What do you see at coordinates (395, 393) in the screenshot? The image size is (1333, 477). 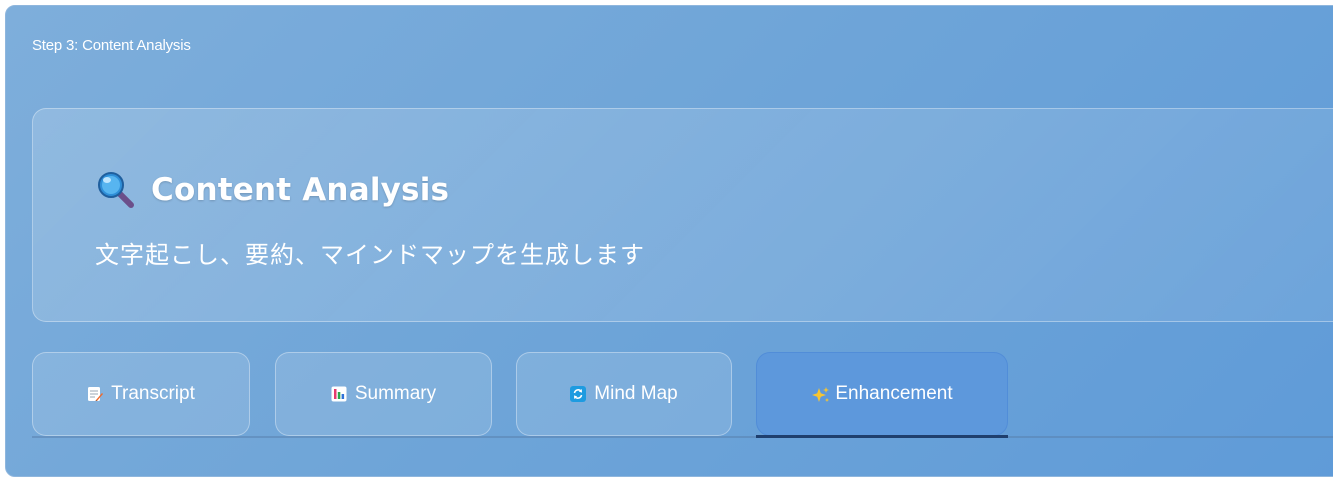 I see `tab-summary-label: Summary` at bounding box center [395, 393].